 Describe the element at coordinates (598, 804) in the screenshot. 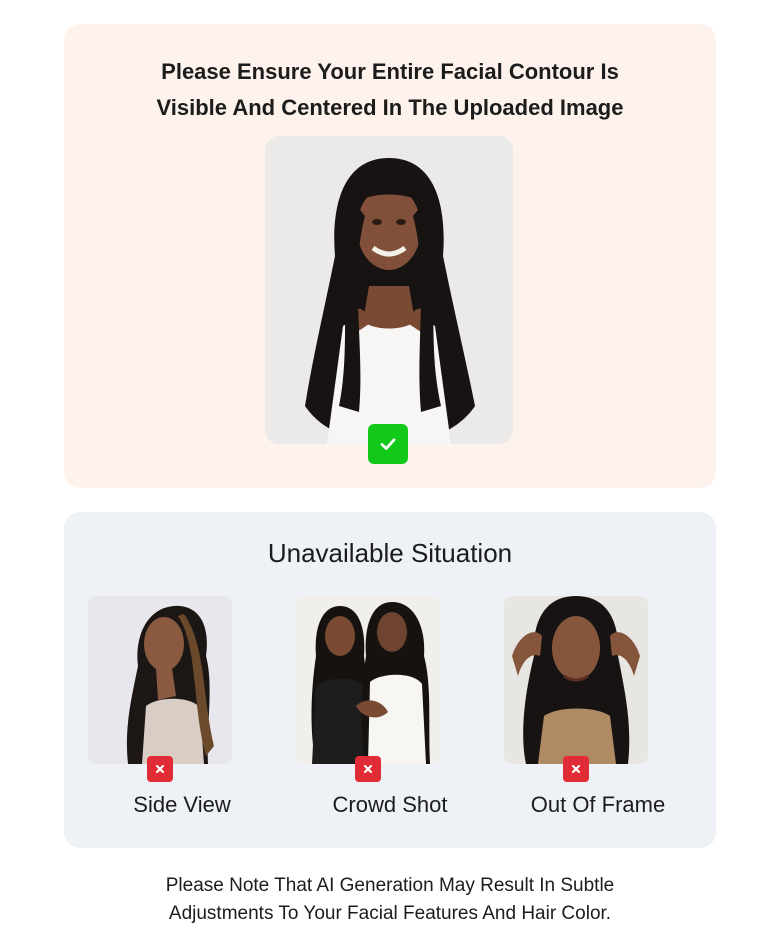

I see `unavailable-label: Out Of Frame` at that location.